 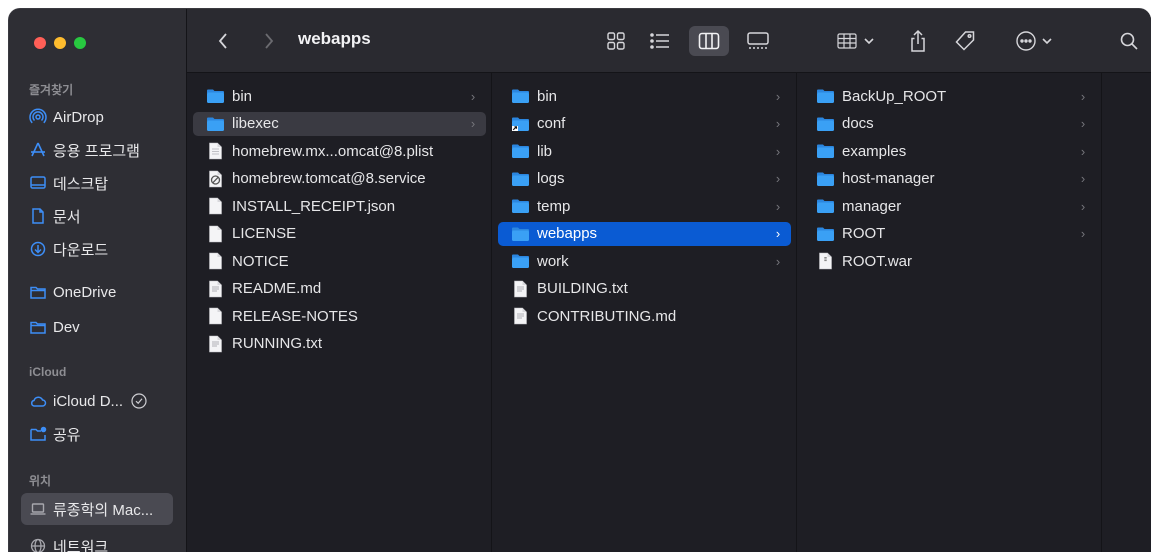 I want to click on folder-row: lib ›, so click(x=644, y=151).